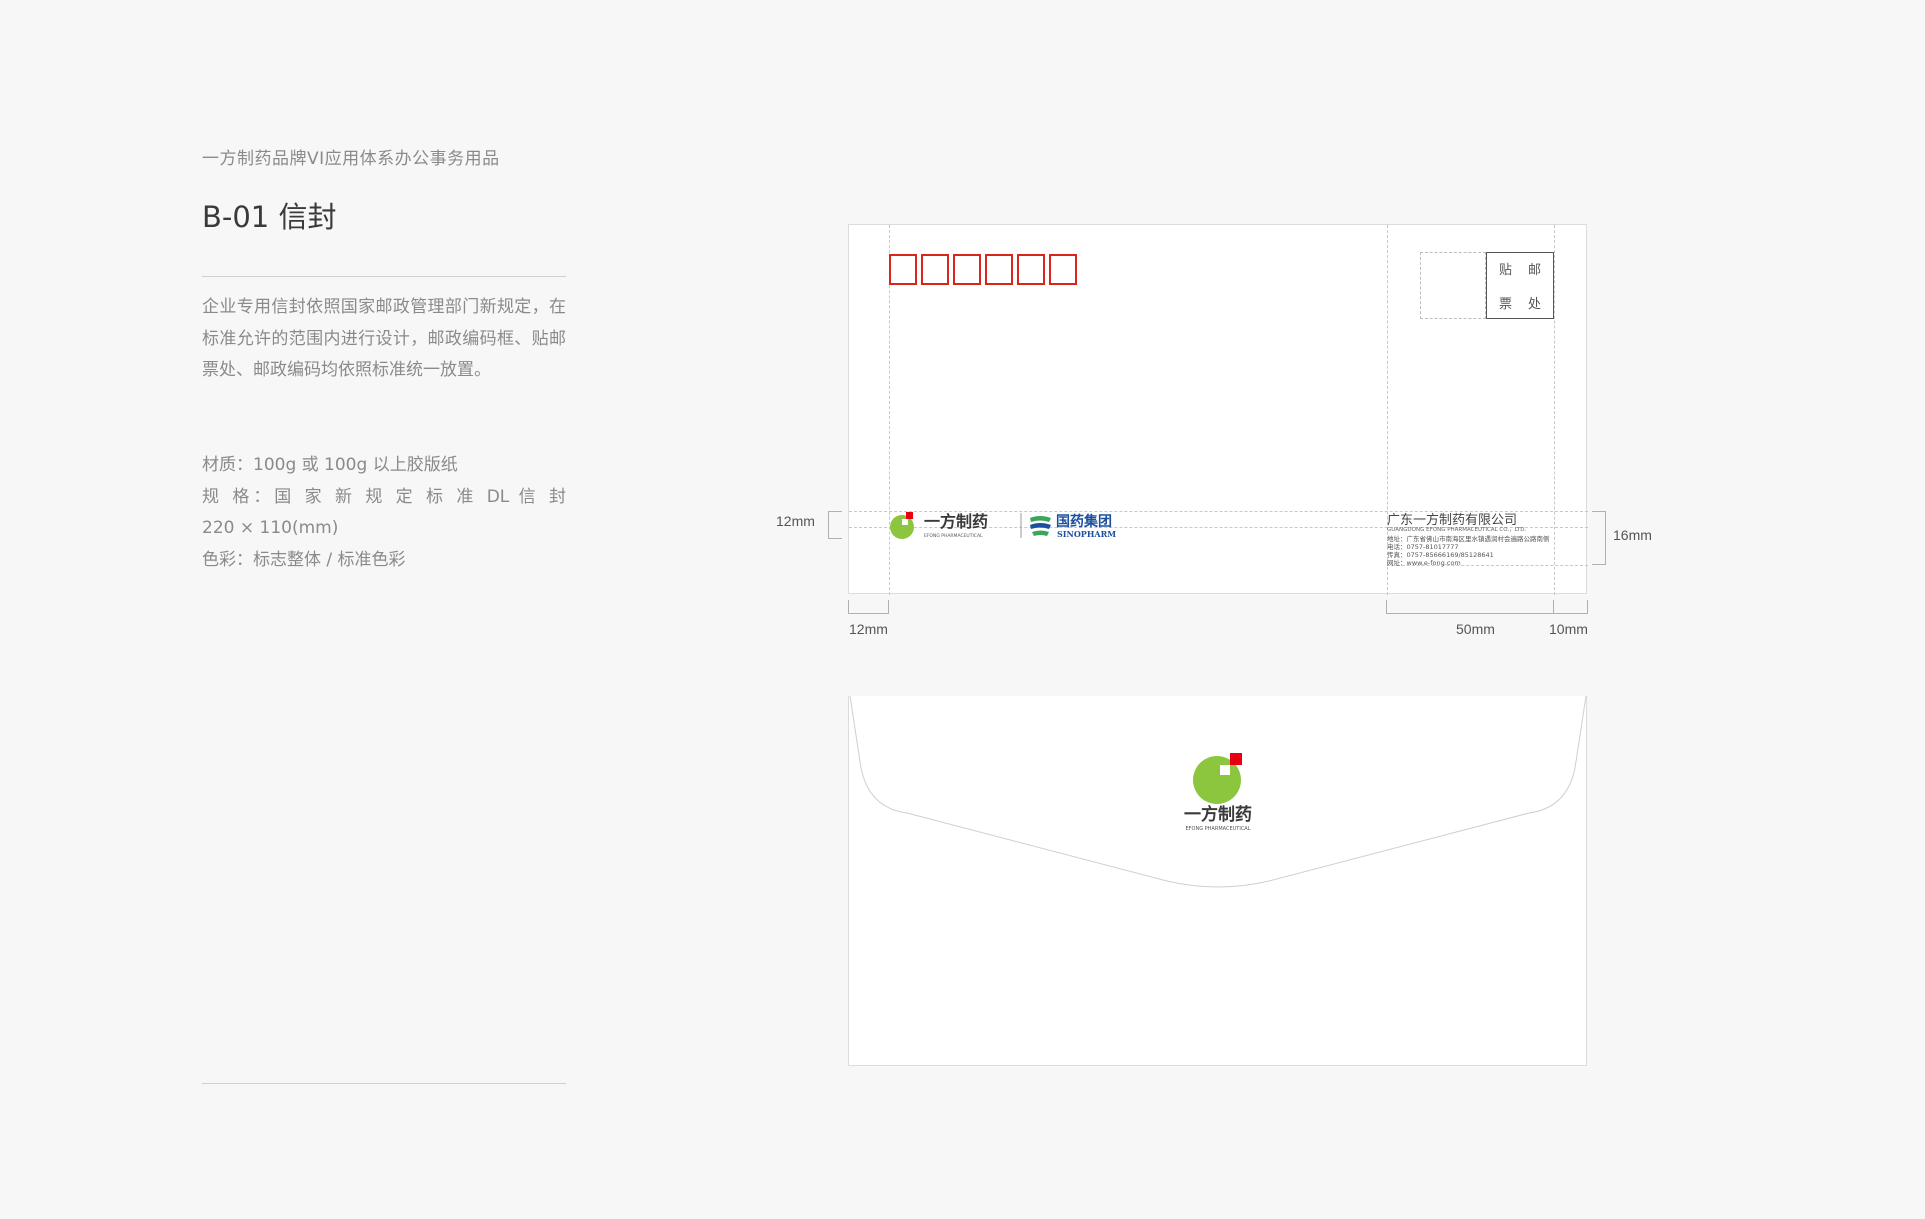  I want to click on spec-size-line1: 规 格：国 家 新 规 定 标 准 DL 信 封, so click(384, 496).